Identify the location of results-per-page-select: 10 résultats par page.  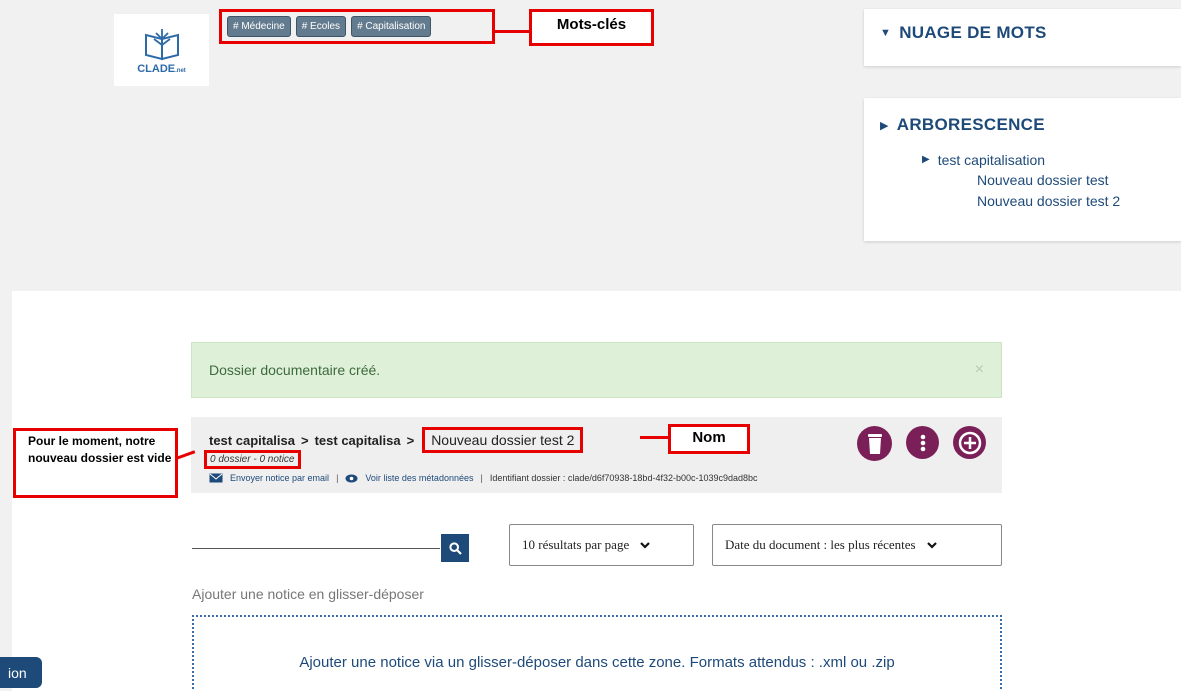
(601, 545).